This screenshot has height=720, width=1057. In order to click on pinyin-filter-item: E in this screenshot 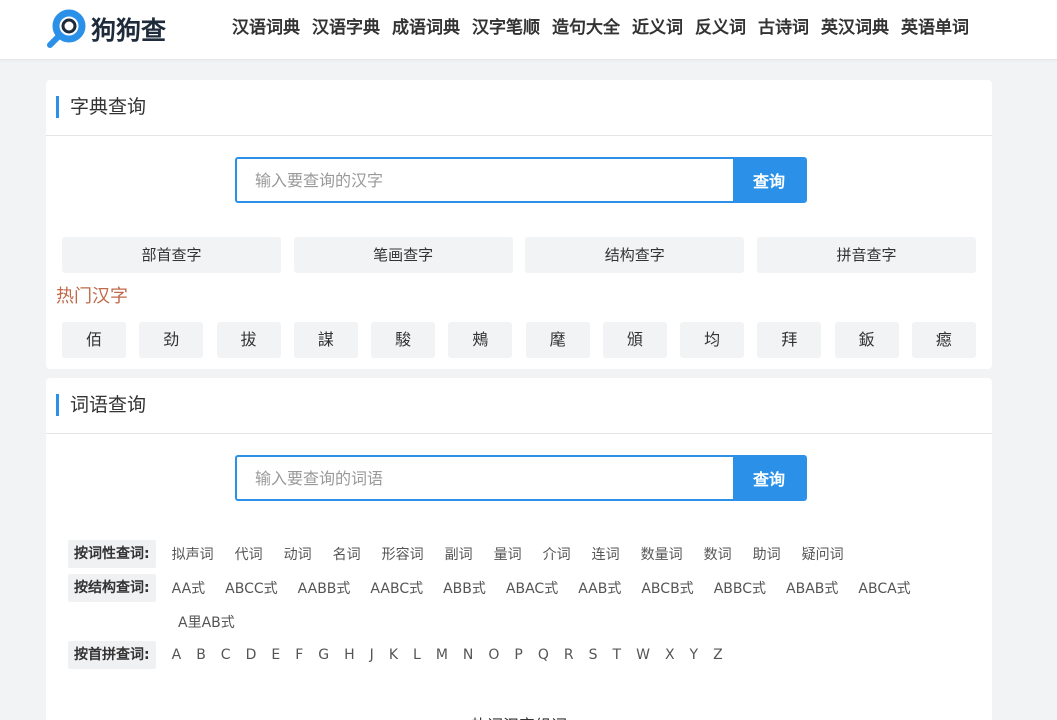, I will do `click(275, 655)`.